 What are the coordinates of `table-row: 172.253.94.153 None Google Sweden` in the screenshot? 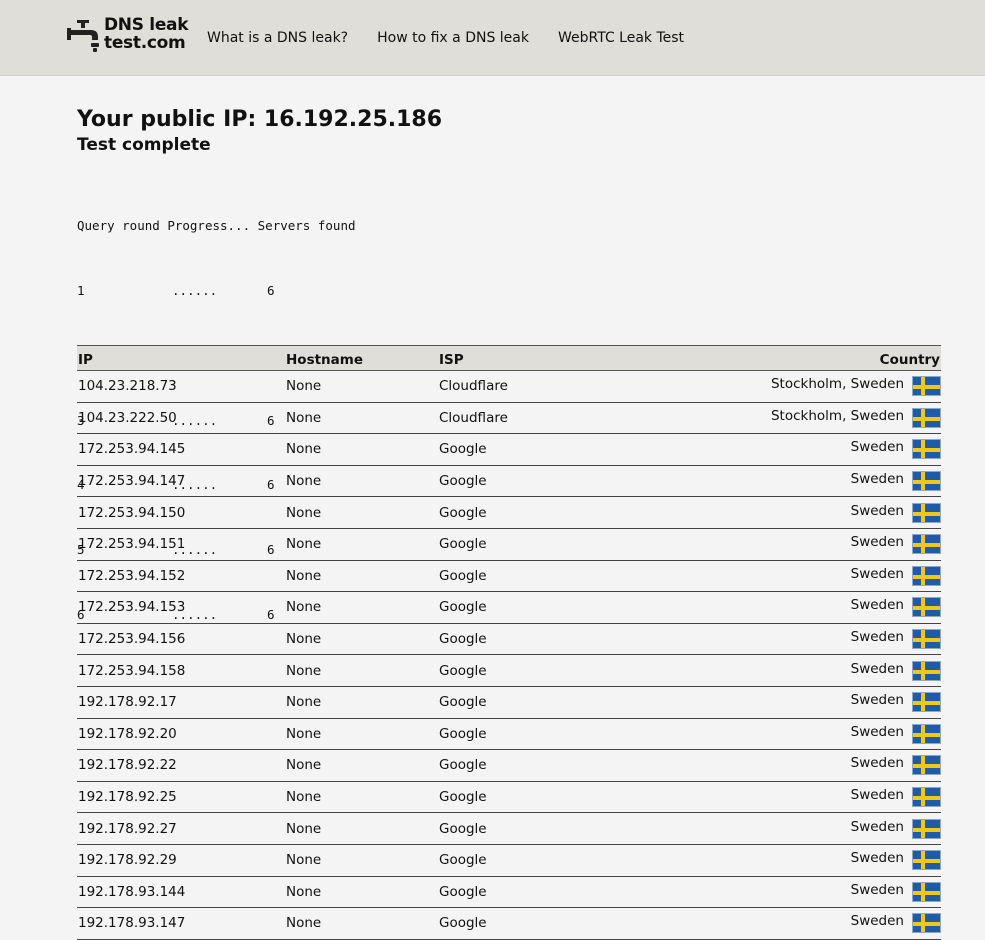 It's located at (509, 607).